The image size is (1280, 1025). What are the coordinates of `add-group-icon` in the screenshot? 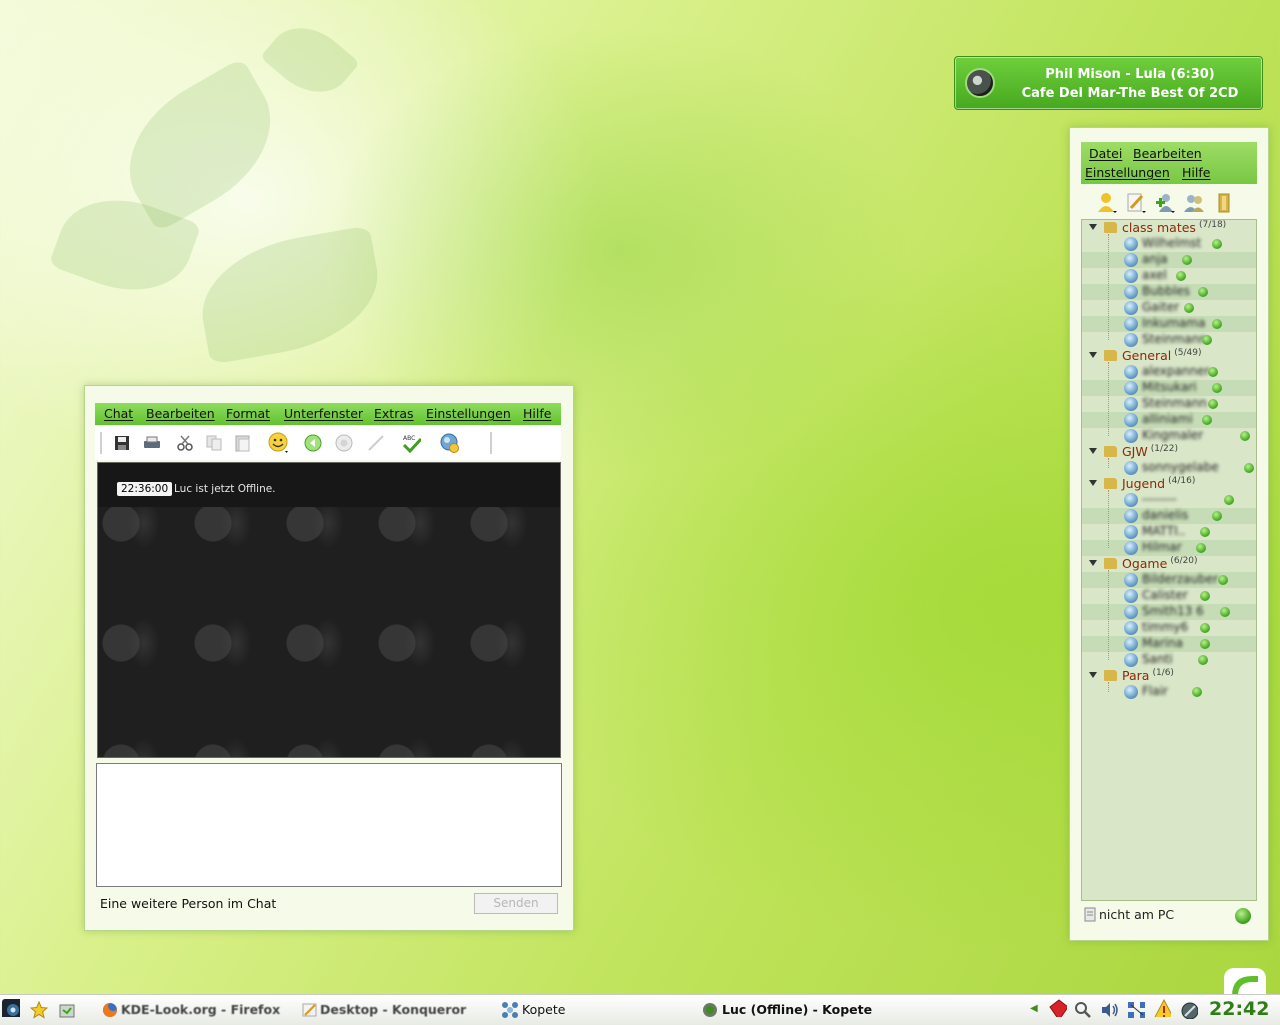 It's located at (1224, 203).